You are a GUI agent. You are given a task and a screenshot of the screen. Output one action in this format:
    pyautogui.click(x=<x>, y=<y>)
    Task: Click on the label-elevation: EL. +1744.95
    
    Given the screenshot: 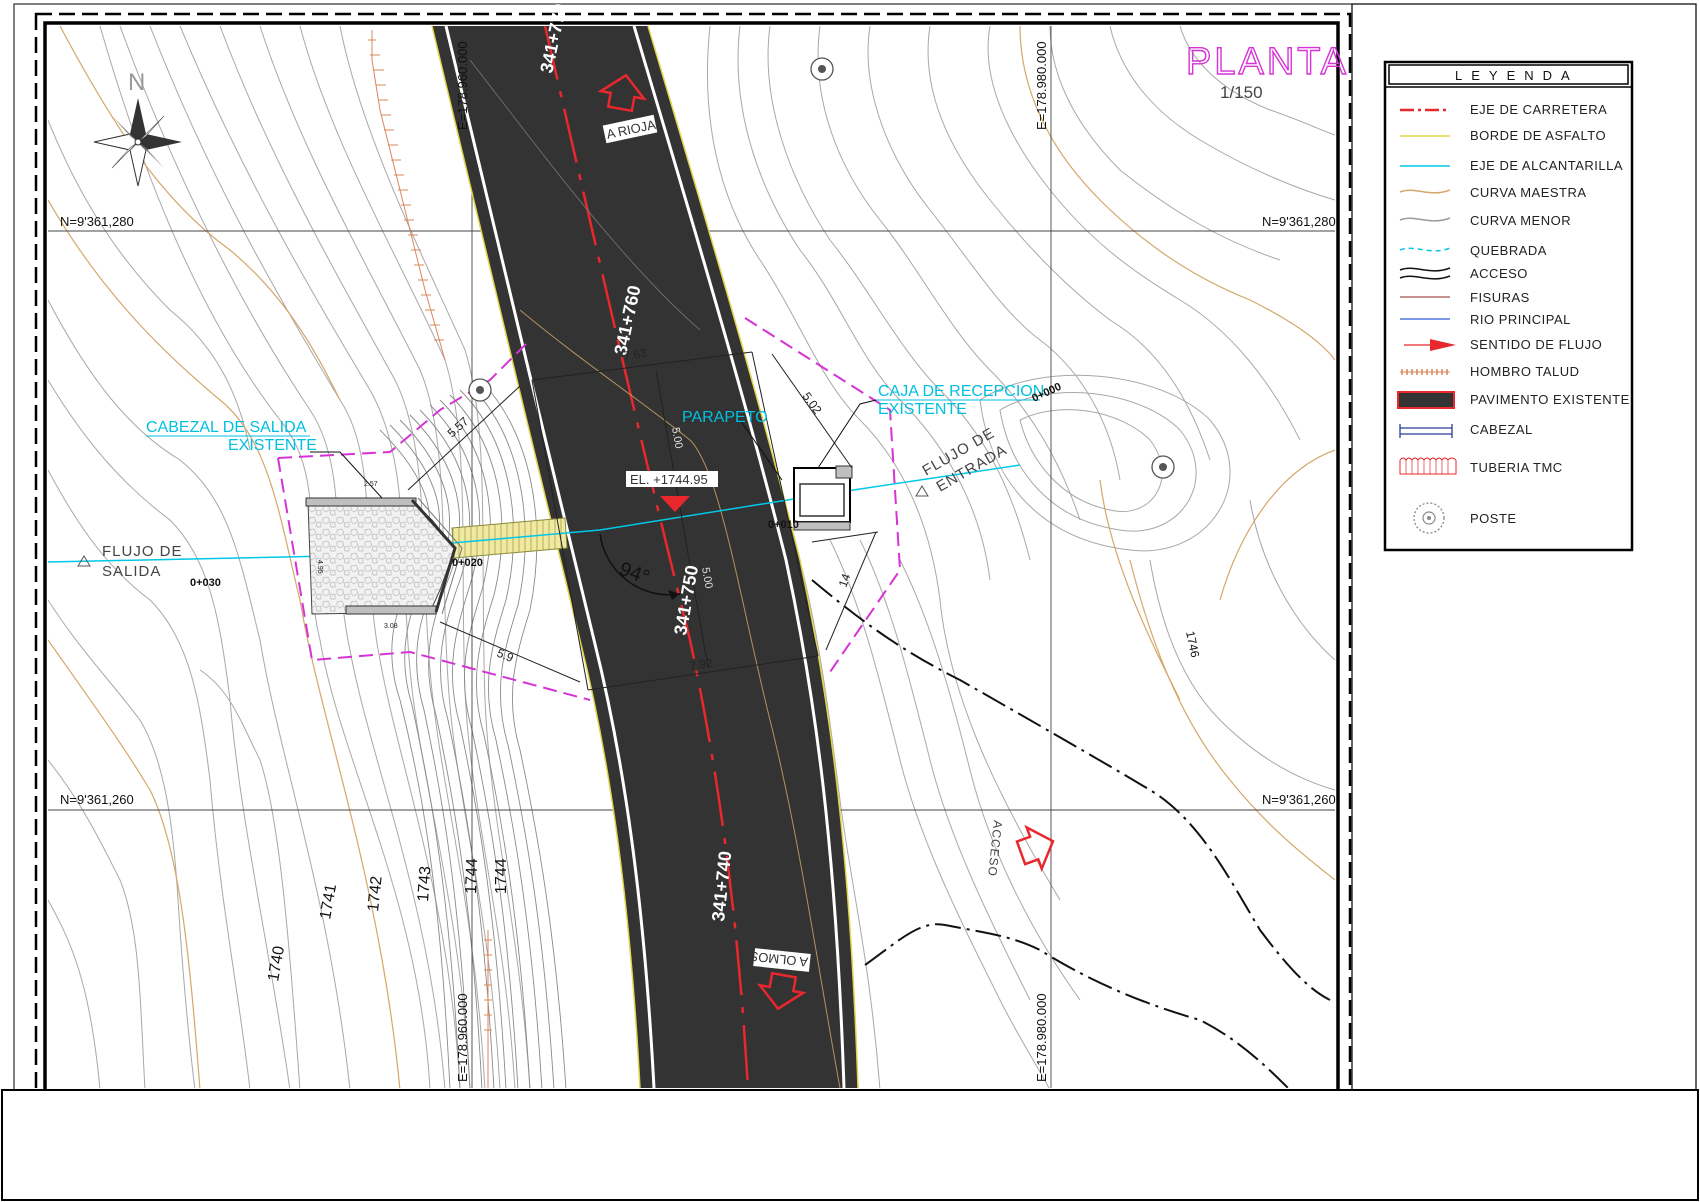 What is the action you would take?
    pyautogui.click(x=669, y=479)
    